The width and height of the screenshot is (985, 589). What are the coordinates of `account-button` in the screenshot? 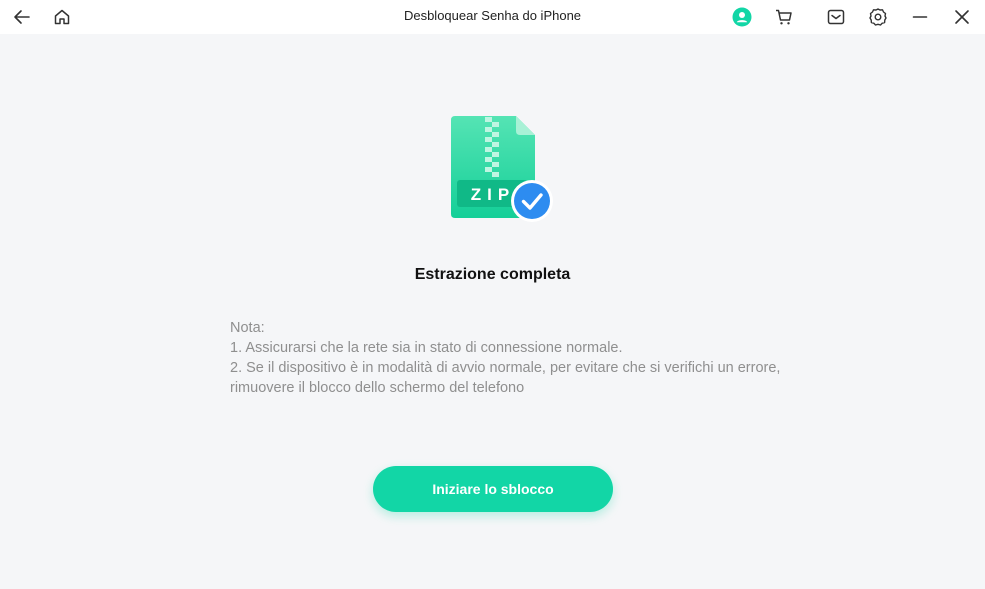 It's located at (742, 17).